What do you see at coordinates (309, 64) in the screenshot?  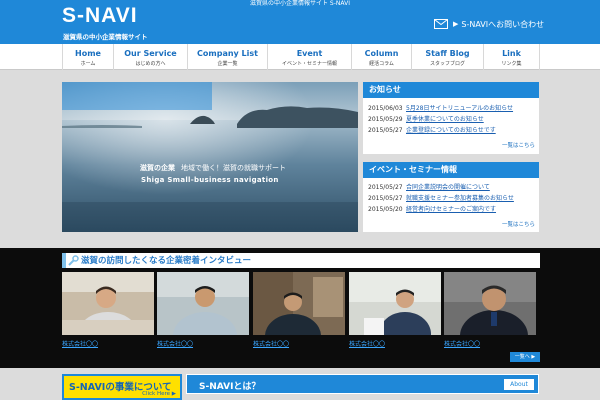 I see `nav-sublabel: イベント・セミナー情報` at bounding box center [309, 64].